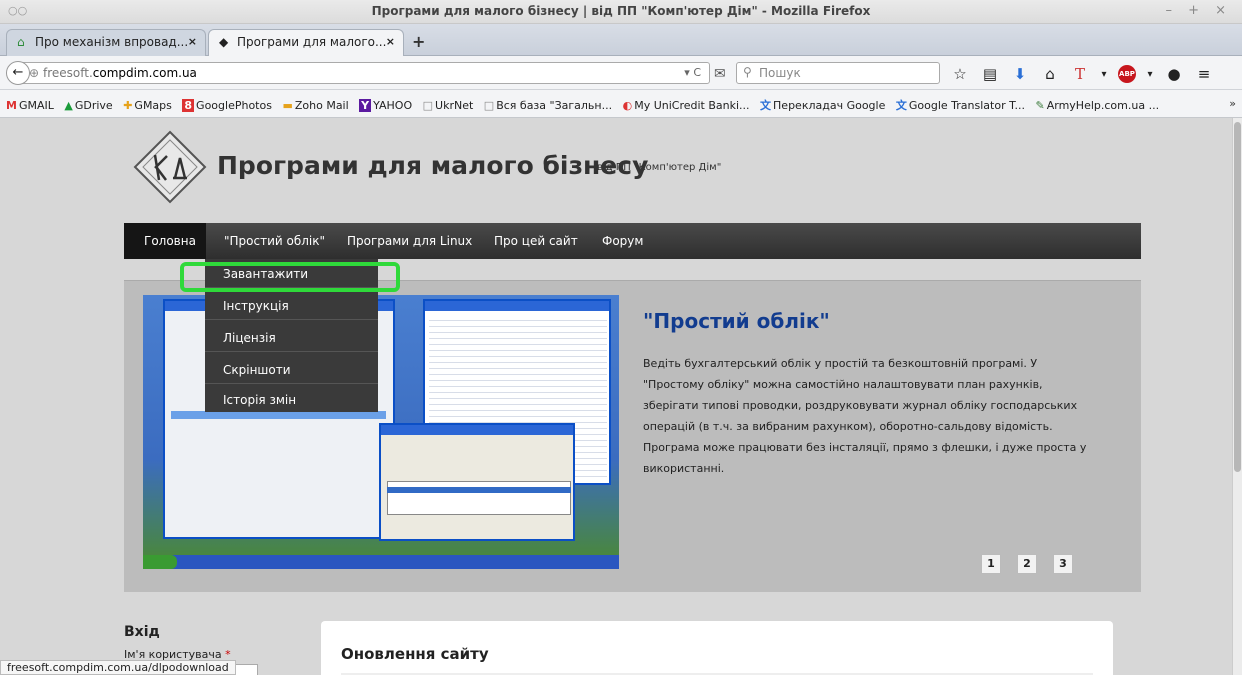  What do you see at coordinates (88, 105) in the screenshot?
I see `bookmark-gdrive: ▲ GDrive` at bounding box center [88, 105].